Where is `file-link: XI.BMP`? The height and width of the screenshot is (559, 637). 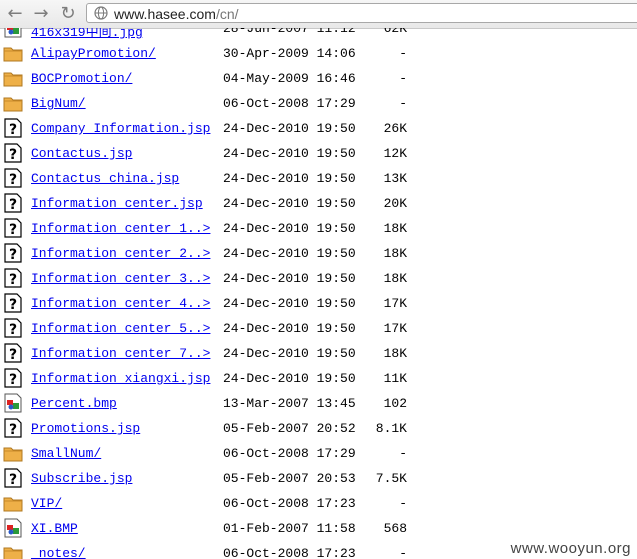 file-link: XI.BMP is located at coordinates (54, 528).